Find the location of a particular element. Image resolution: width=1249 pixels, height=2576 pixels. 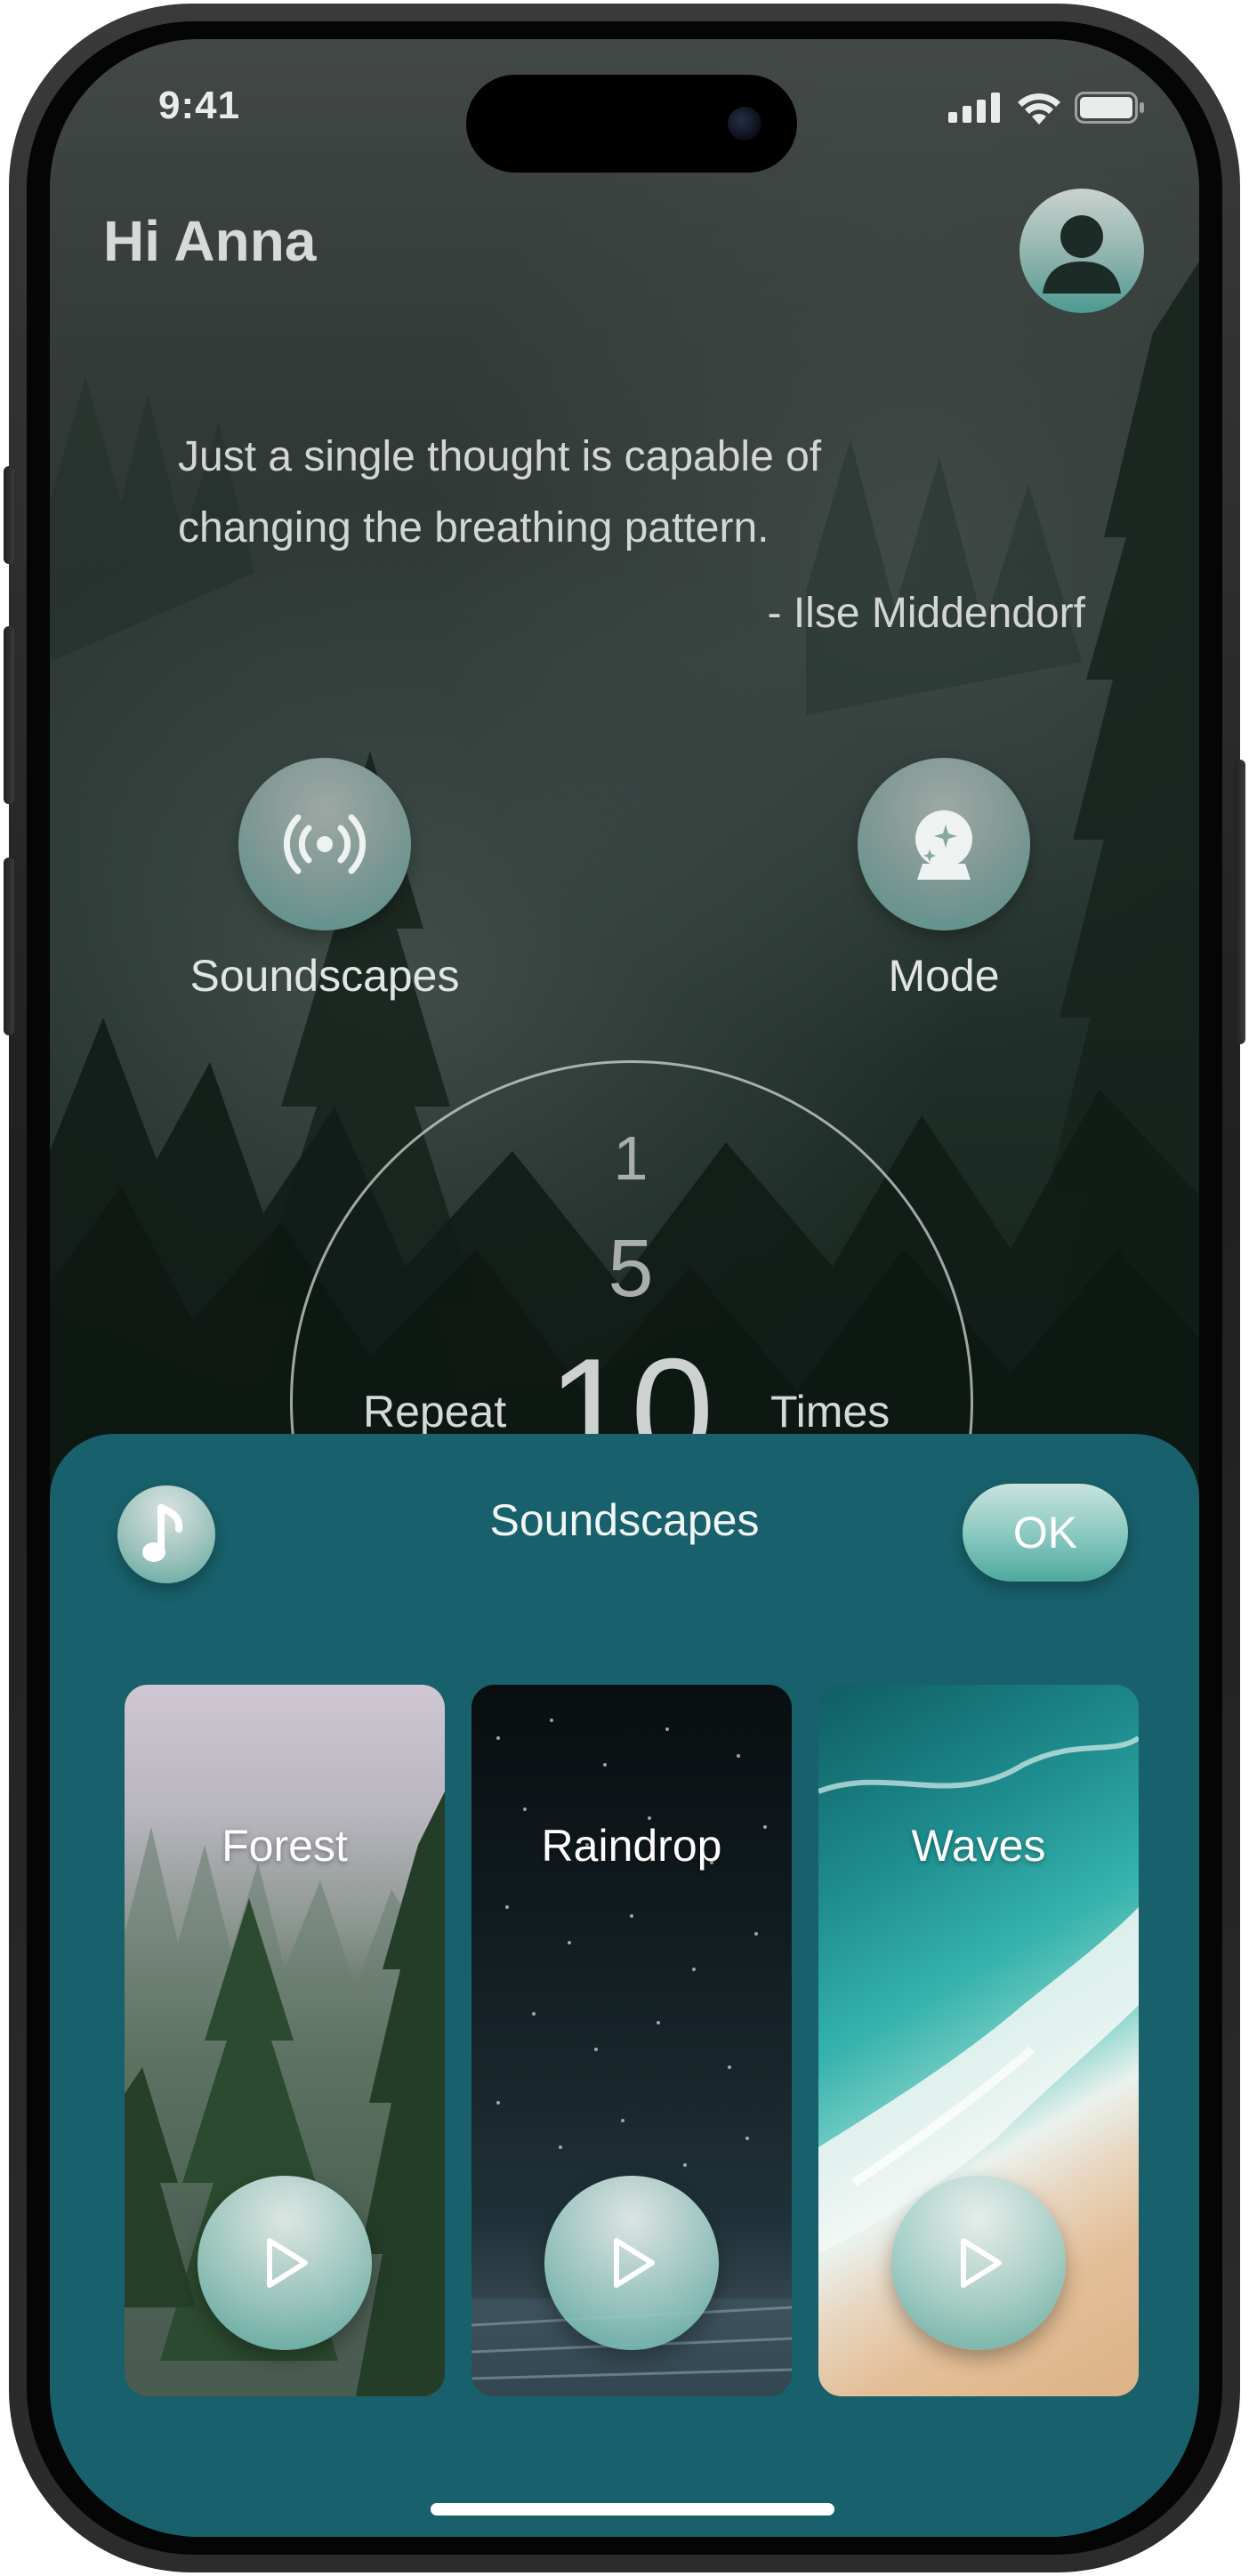

dial-value-option: 5 is located at coordinates (631, 1269).